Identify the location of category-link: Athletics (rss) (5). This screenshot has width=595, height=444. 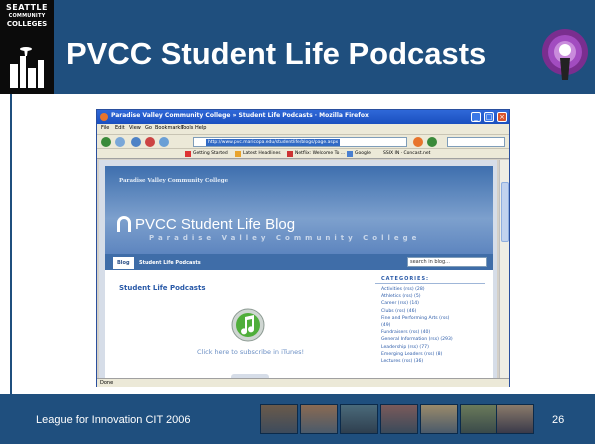
(436, 296).